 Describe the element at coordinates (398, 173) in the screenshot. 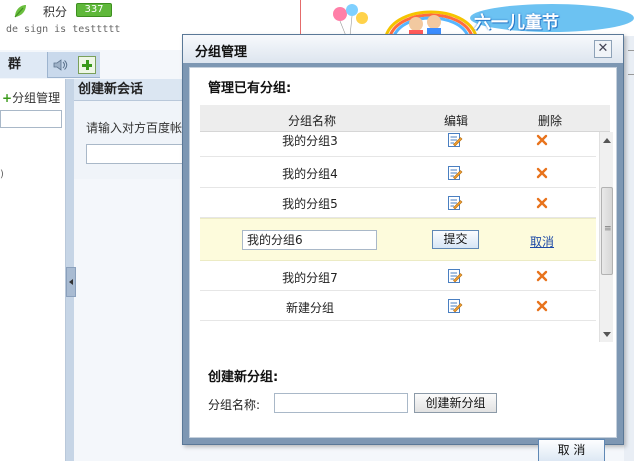

I see `table-row: 我的分组4` at that location.